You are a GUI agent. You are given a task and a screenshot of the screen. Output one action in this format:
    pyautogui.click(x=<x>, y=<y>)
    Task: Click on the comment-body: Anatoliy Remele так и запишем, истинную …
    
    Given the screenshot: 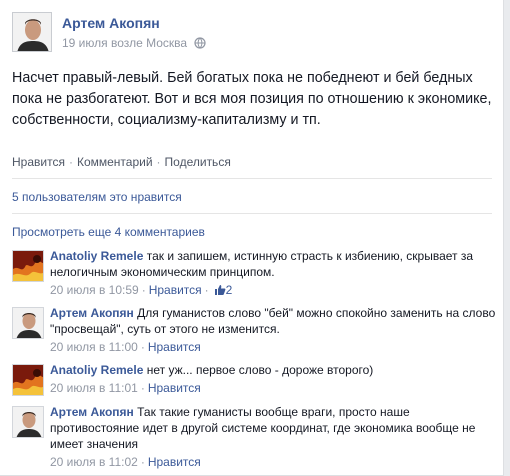 What is the action you would take?
    pyautogui.click(x=273, y=274)
    